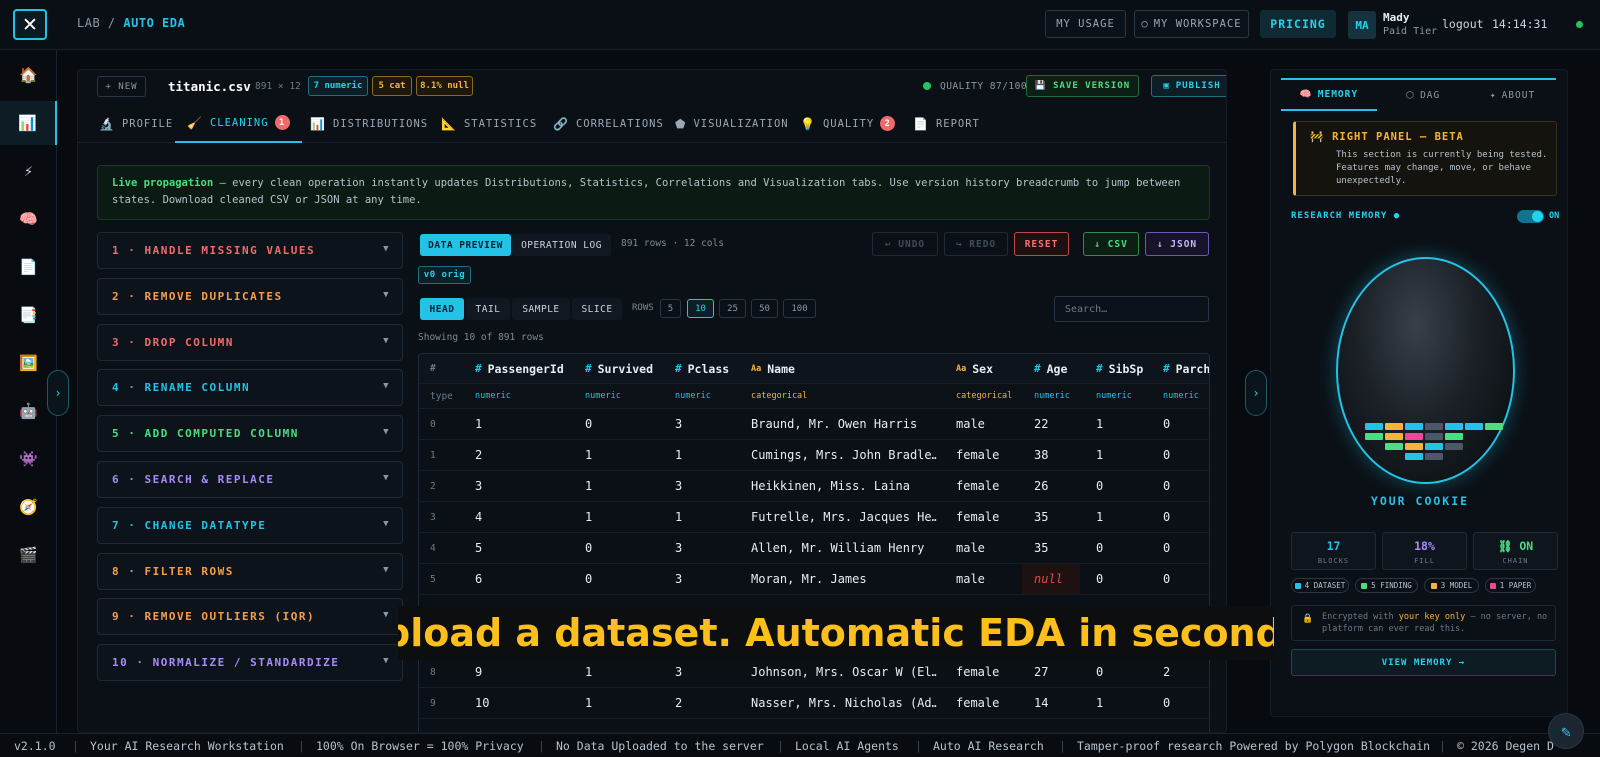 The image size is (1600, 757). Describe the element at coordinates (121, 86) in the screenshot. I see `new-button: + NEW` at that location.